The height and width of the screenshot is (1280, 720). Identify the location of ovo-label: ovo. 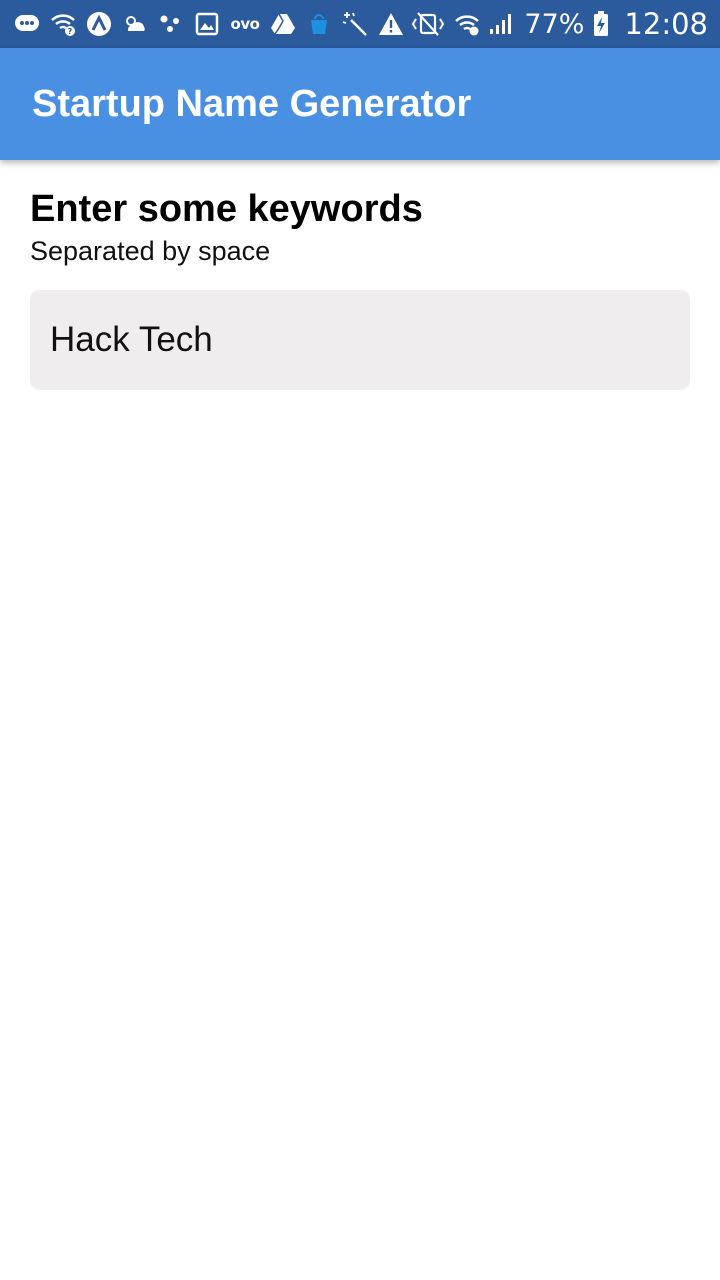
(245, 24).